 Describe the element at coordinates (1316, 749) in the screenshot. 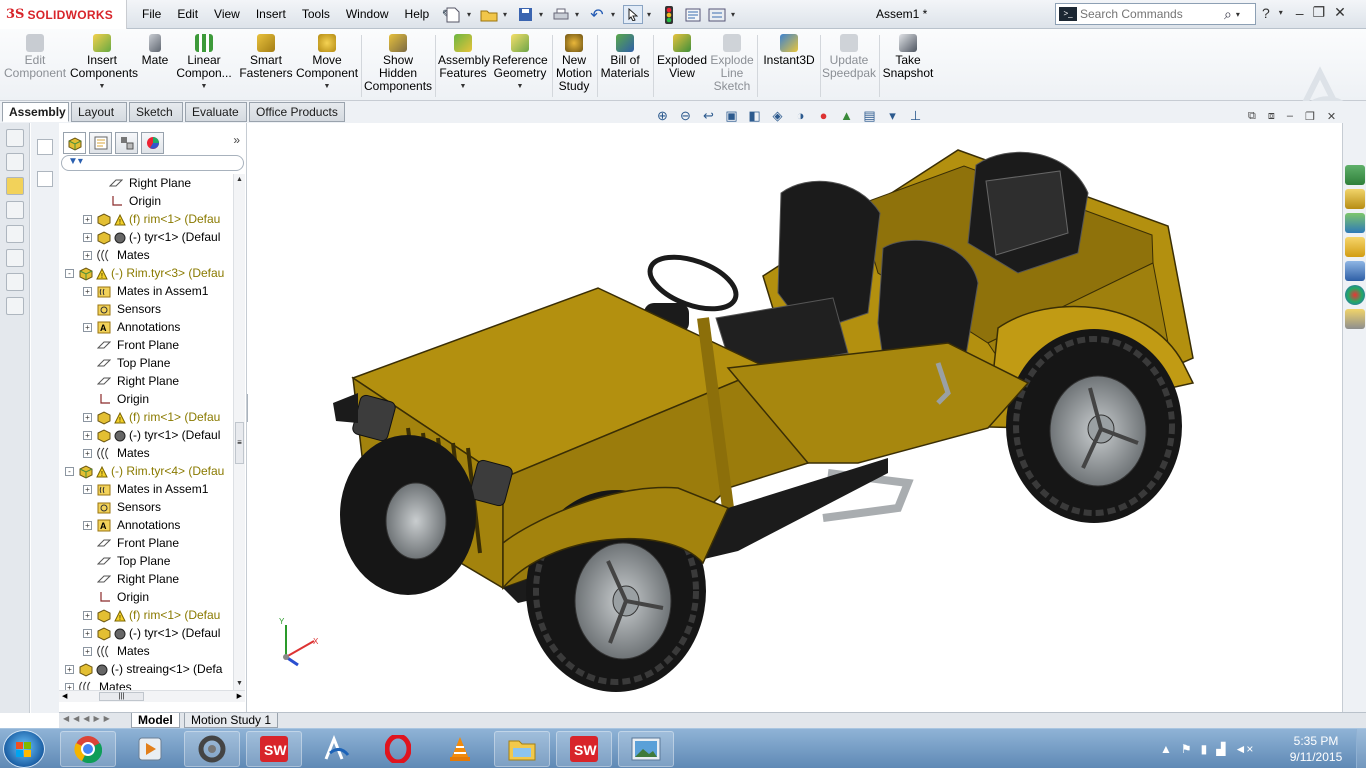

I see `system-clock: 5:35 PM 9/11/2015` at that location.